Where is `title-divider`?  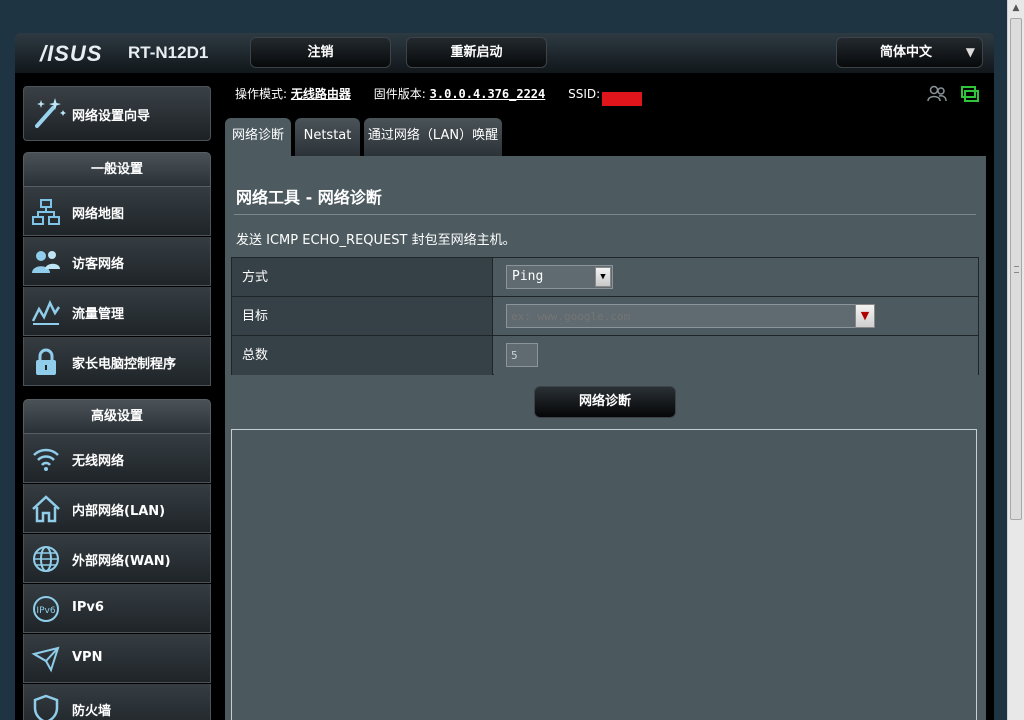
title-divider is located at coordinates (605, 214).